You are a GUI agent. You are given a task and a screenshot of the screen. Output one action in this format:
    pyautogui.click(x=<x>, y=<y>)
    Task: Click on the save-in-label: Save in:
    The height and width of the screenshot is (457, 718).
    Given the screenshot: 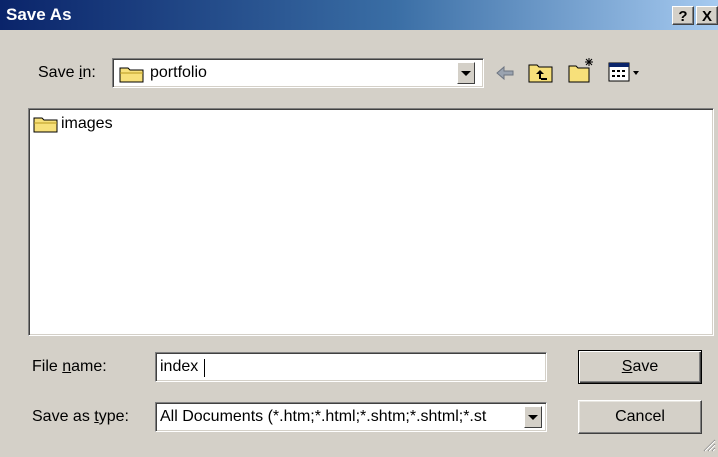 What is the action you would take?
    pyautogui.click(x=67, y=73)
    